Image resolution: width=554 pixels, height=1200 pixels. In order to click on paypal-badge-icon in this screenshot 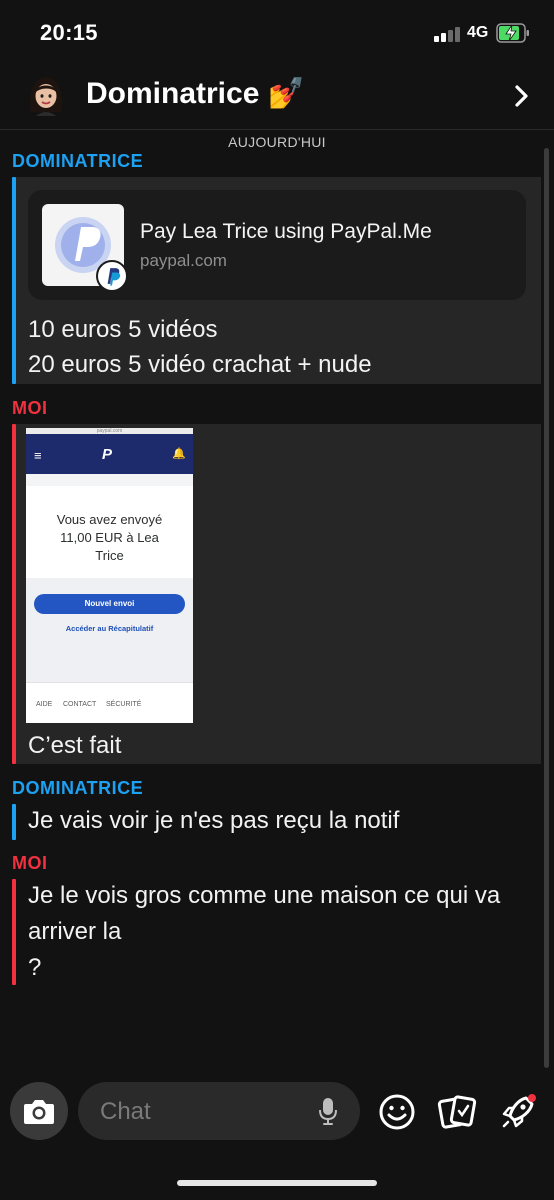, I will do `click(112, 276)`.